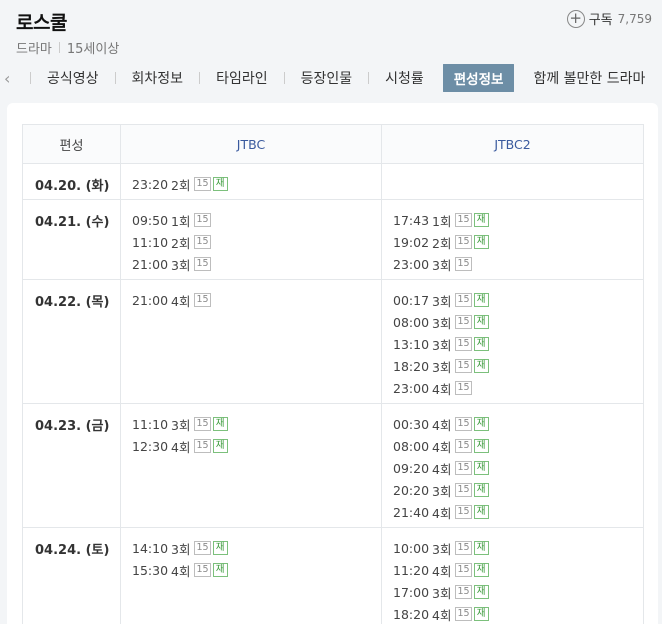 The image size is (662, 624). What do you see at coordinates (411, 570) in the screenshot?
I see `slot-time: 11:20` at bounding box center [411, 570].